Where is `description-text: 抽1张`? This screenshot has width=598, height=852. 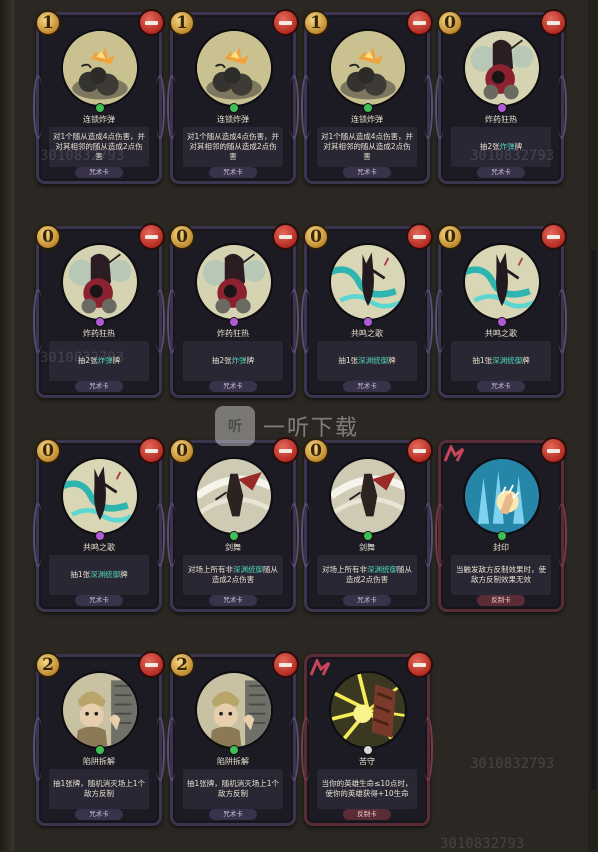 description-text: 抽1张 is located at coordinates (482, 360).